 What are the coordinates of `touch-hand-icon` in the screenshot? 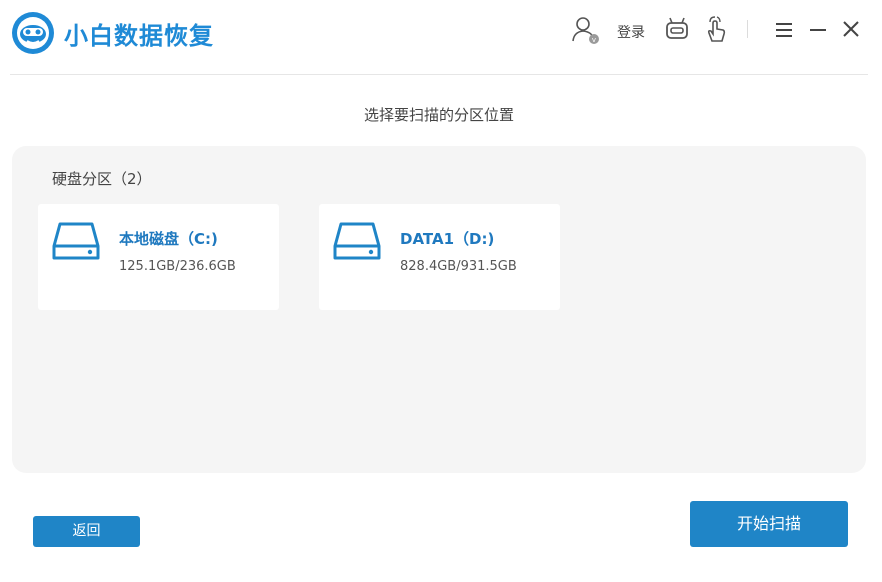 It's located at (716, 29).